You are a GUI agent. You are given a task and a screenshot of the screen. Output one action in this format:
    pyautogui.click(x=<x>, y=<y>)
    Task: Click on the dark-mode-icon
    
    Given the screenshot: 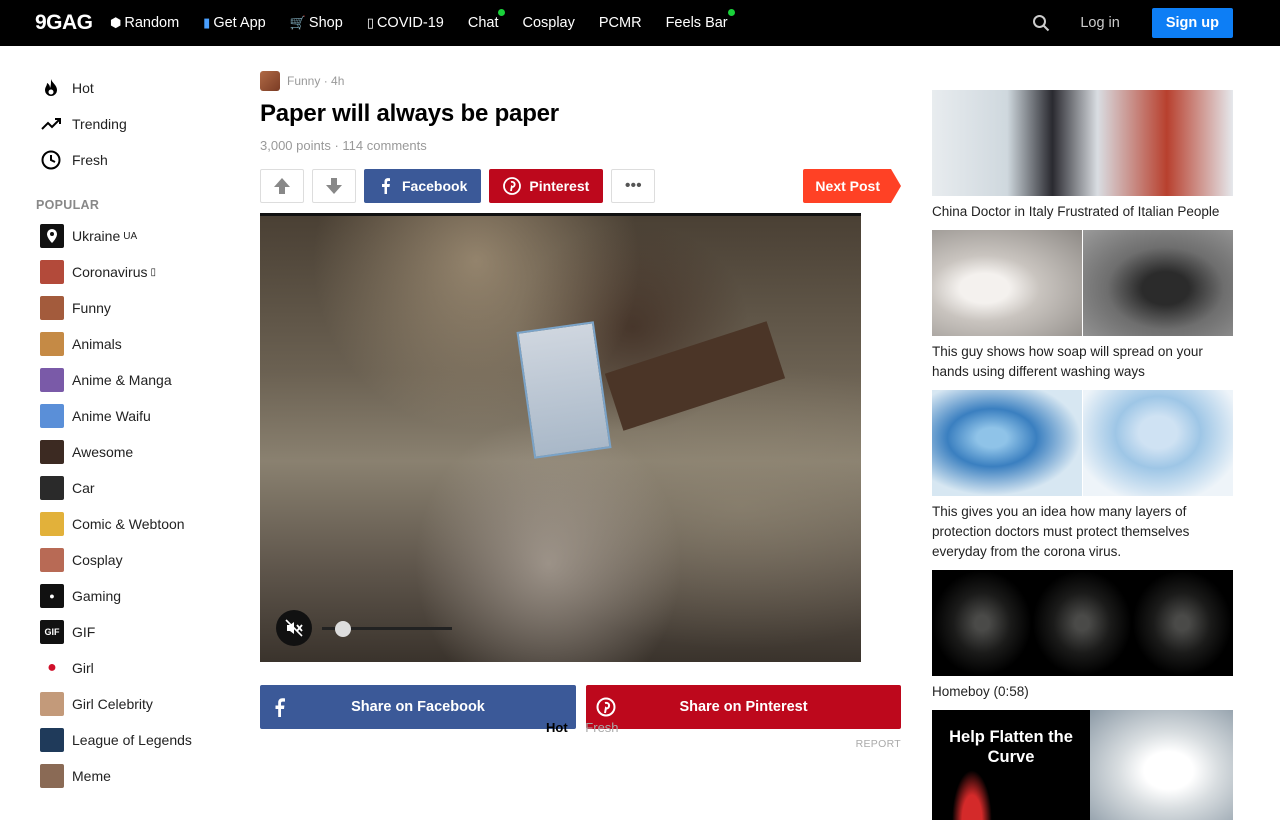 What is the action you would take?
    pyautogui.click(x=1002, y=23)
    